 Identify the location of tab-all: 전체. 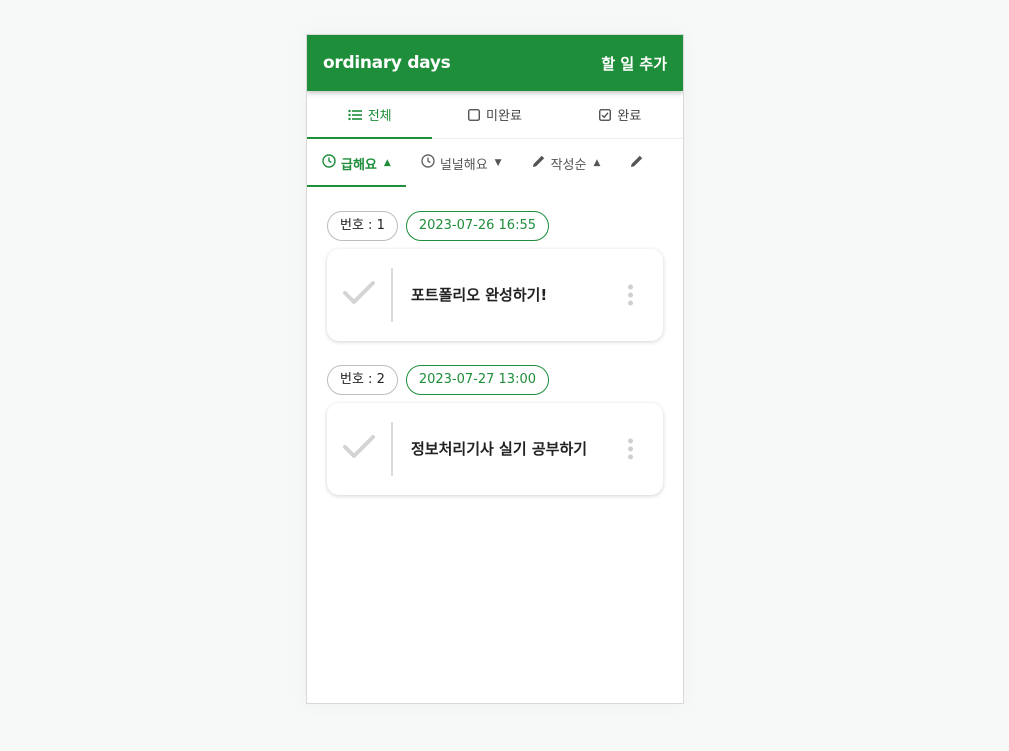
(370, 115).